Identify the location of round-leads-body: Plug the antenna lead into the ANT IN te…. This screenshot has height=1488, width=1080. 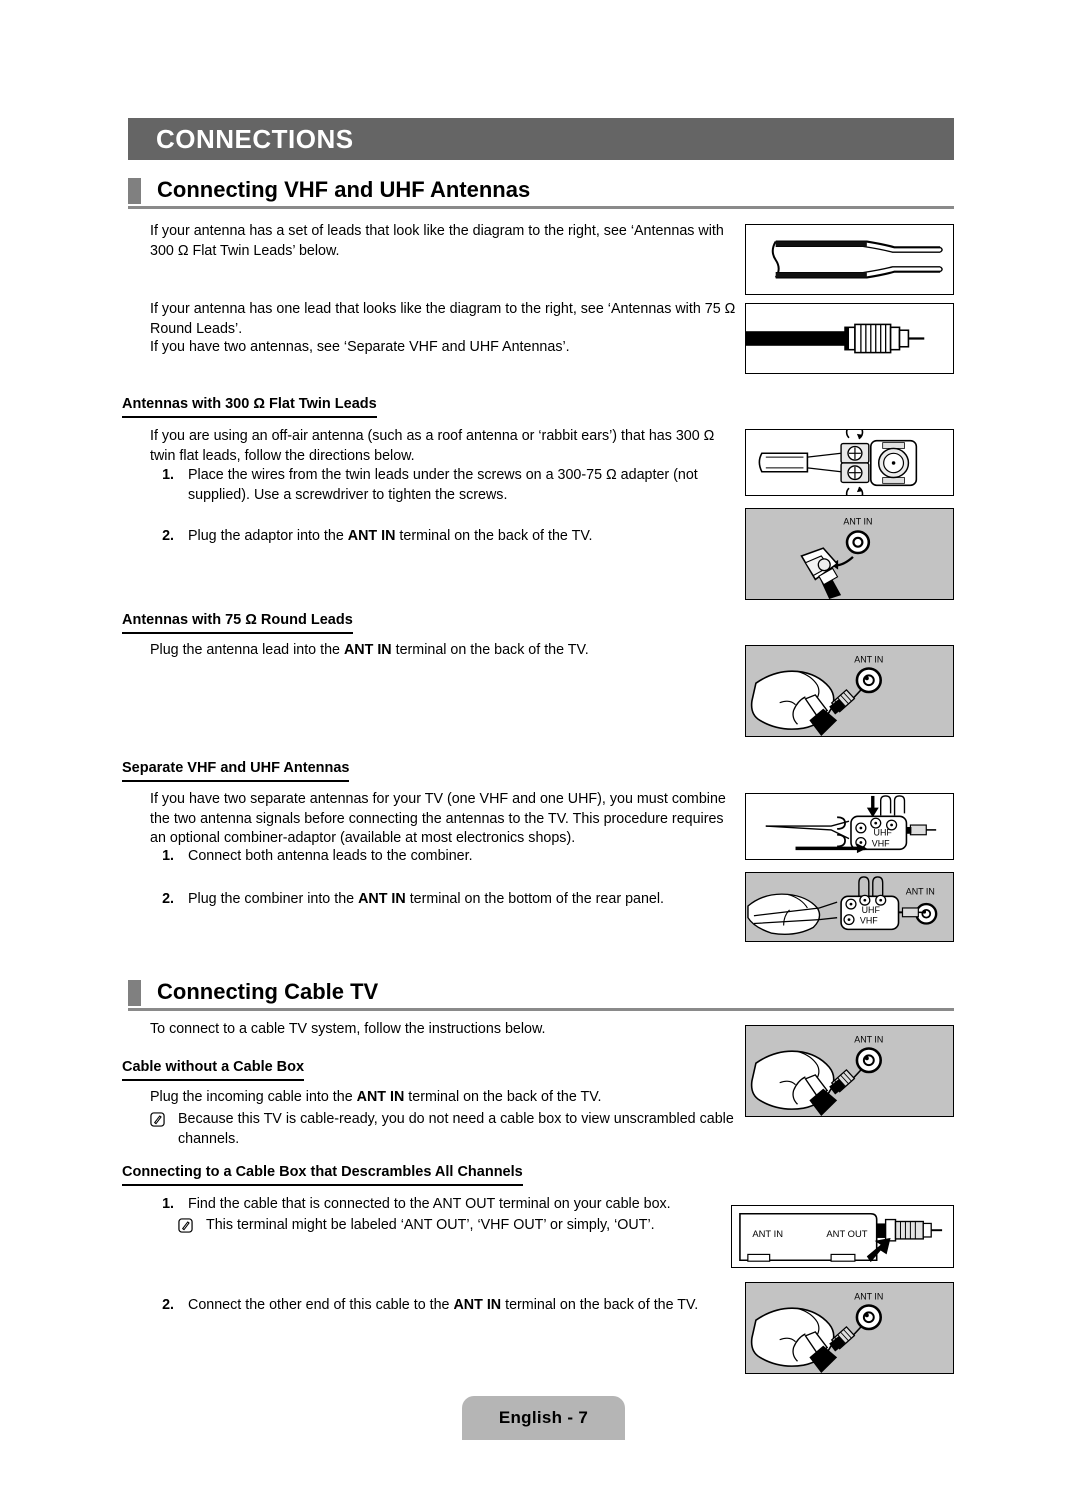
(445, 651).